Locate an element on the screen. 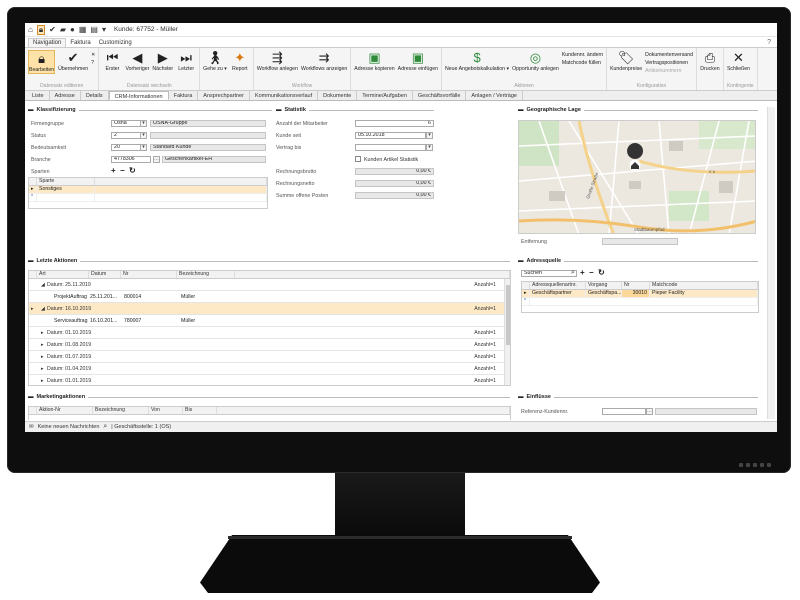 Image resolution: width=800 pixels, height=600 pixels. column-vorgang: Vorgang is located at coordinates (604, 285).